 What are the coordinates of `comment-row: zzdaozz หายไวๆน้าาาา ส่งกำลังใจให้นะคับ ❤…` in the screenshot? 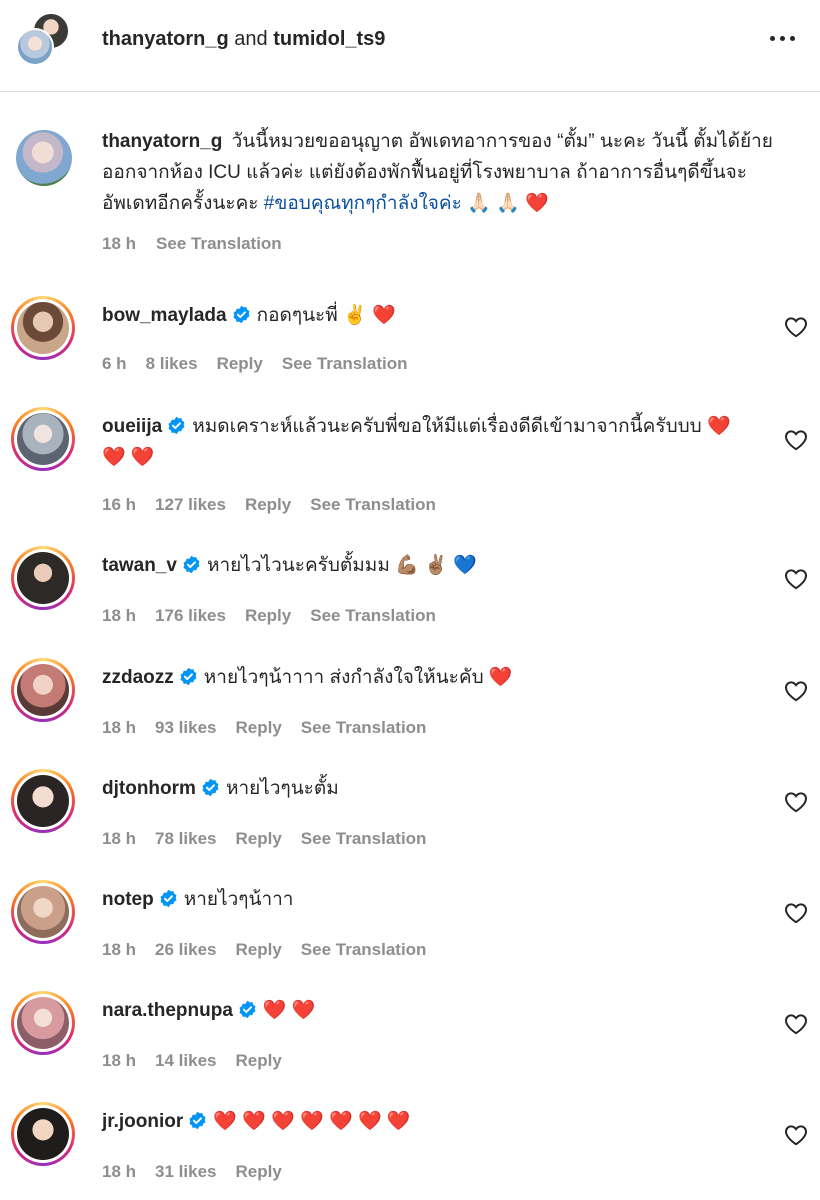 It's located at (410, 708).